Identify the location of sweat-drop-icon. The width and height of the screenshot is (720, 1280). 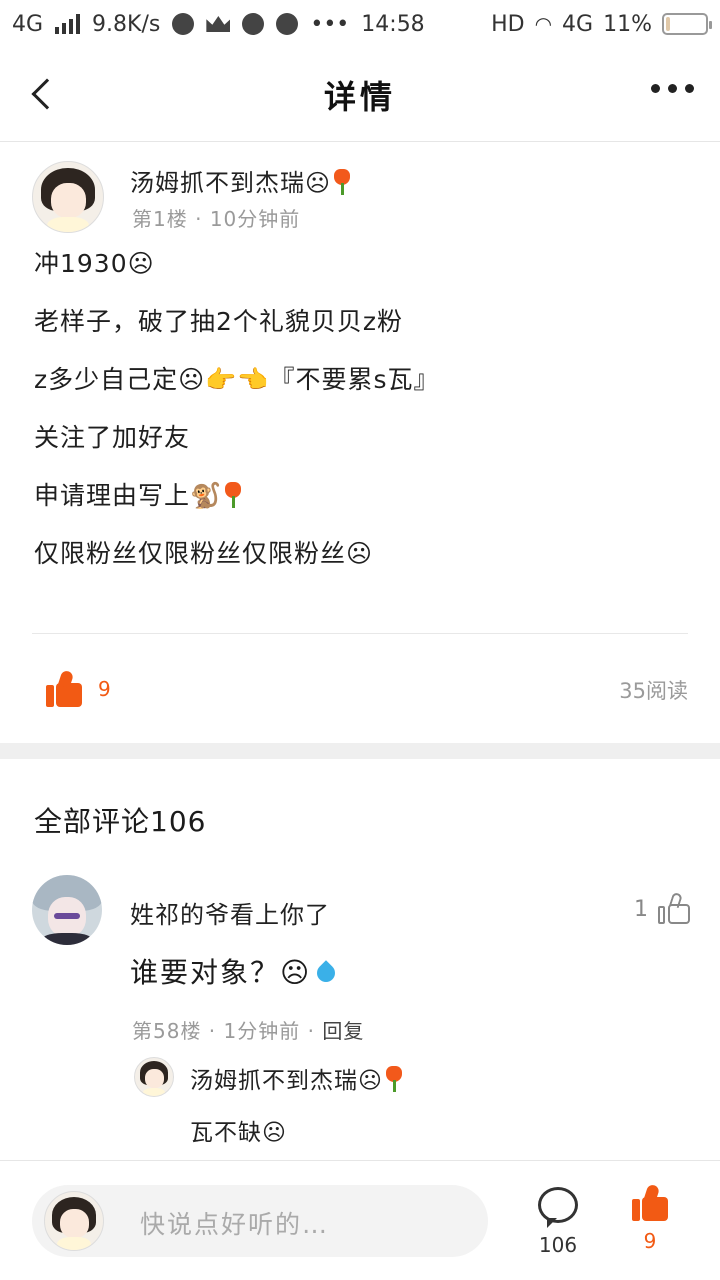
(328, 973).